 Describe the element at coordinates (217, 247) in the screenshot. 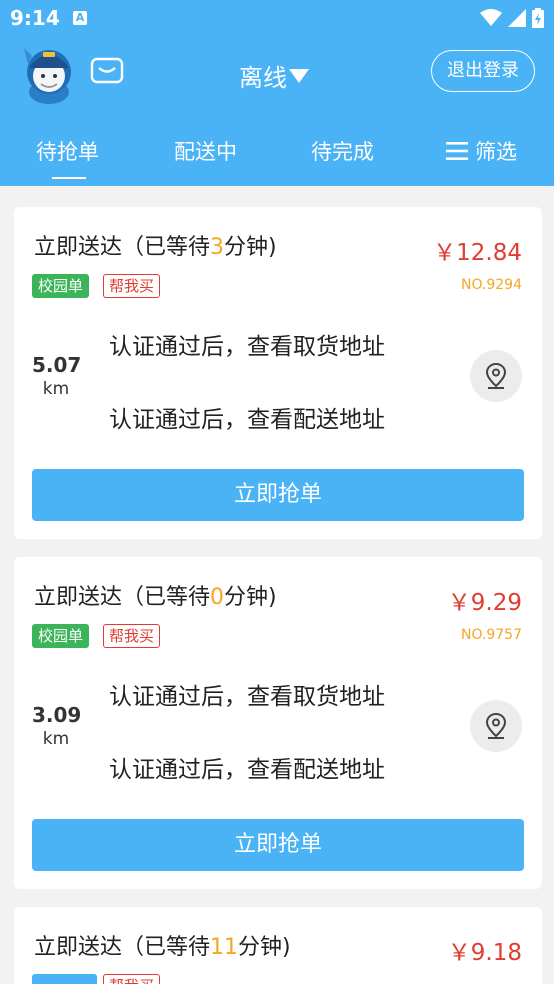

I see `wait-minutes: 3` at that location.